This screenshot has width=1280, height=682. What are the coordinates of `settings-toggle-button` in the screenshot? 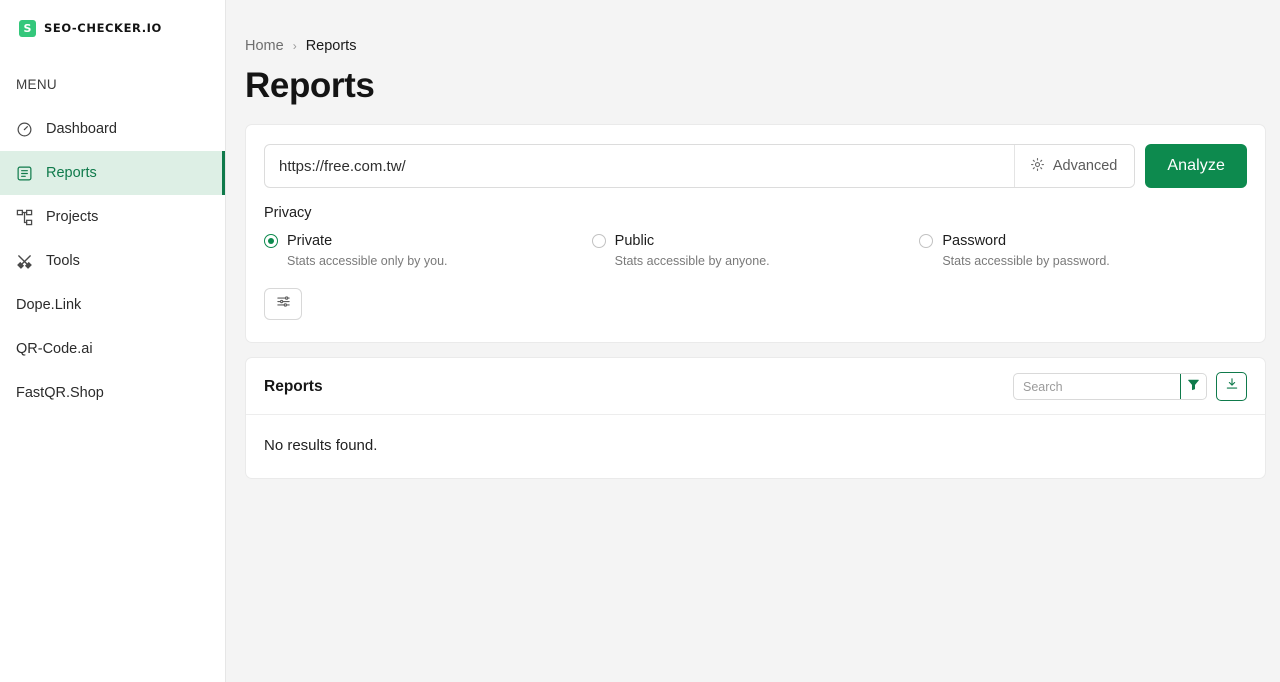 It's located at (283, 304).